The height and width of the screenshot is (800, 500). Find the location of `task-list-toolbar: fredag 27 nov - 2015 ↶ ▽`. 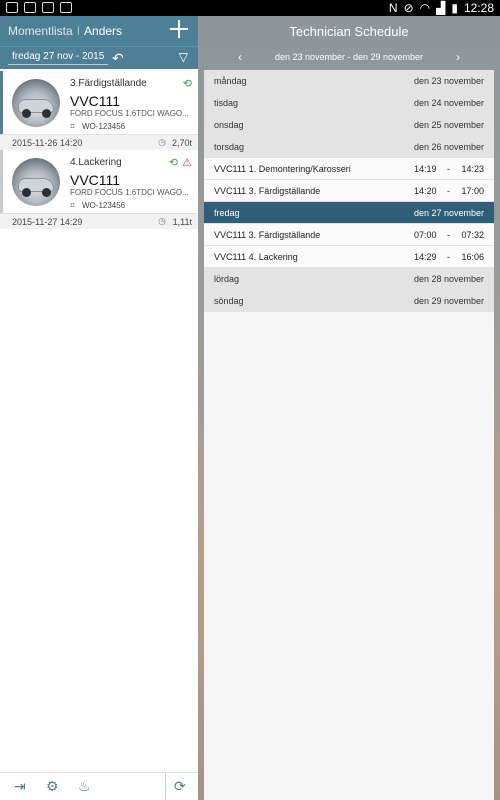

task-list-toolbar: fredag 27 nov - 2015 ↶ ▽ is located at coordinates (99, 57).